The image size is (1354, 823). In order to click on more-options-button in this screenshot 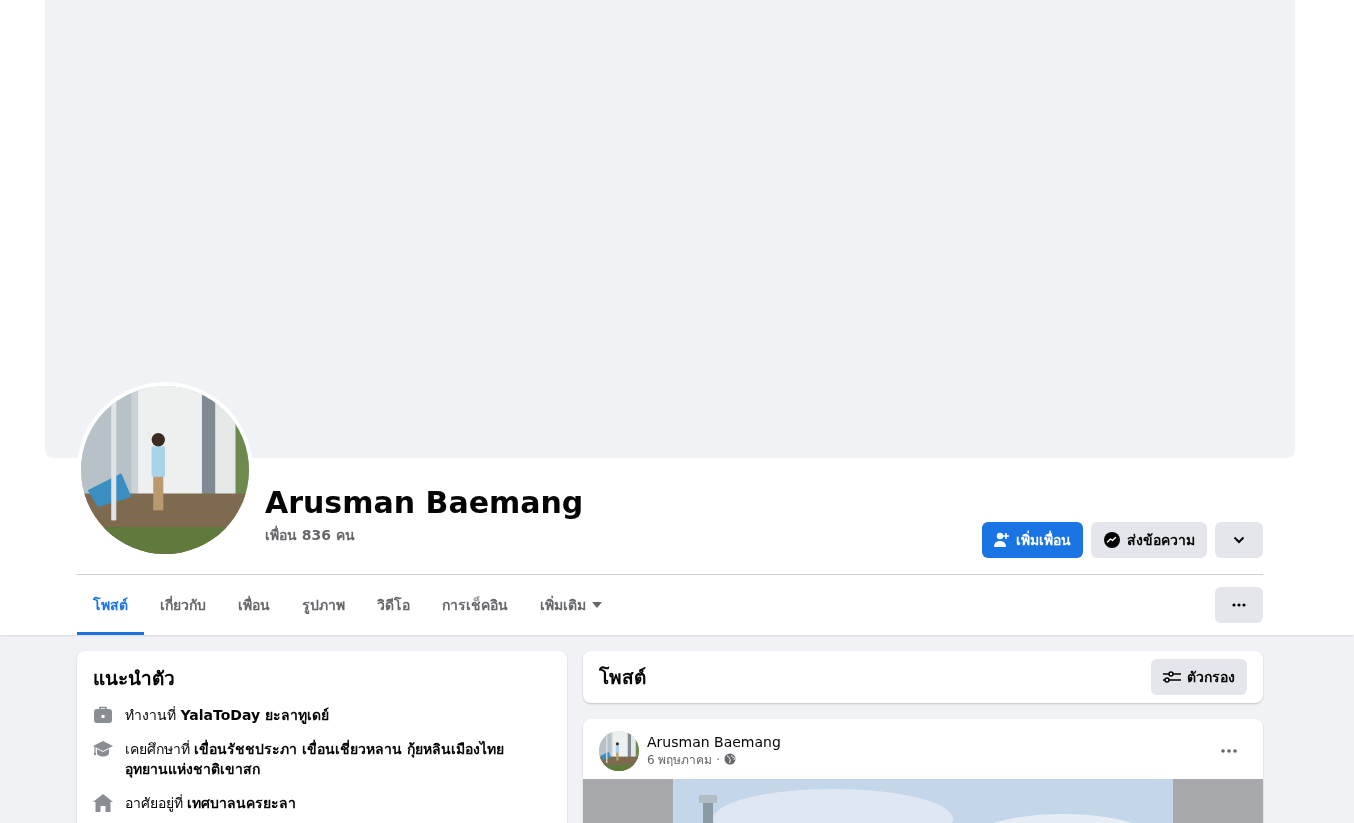, I will do `click(1239, 605)`.